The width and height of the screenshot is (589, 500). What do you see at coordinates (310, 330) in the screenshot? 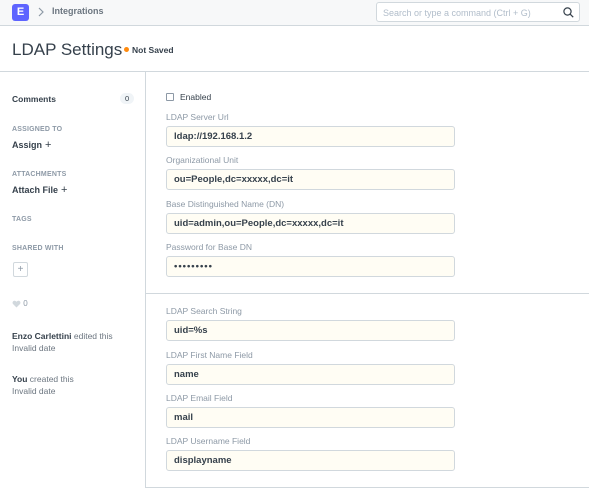
I see `ldap-search-string-input: uid=%s` at bounding box center [310, 330].